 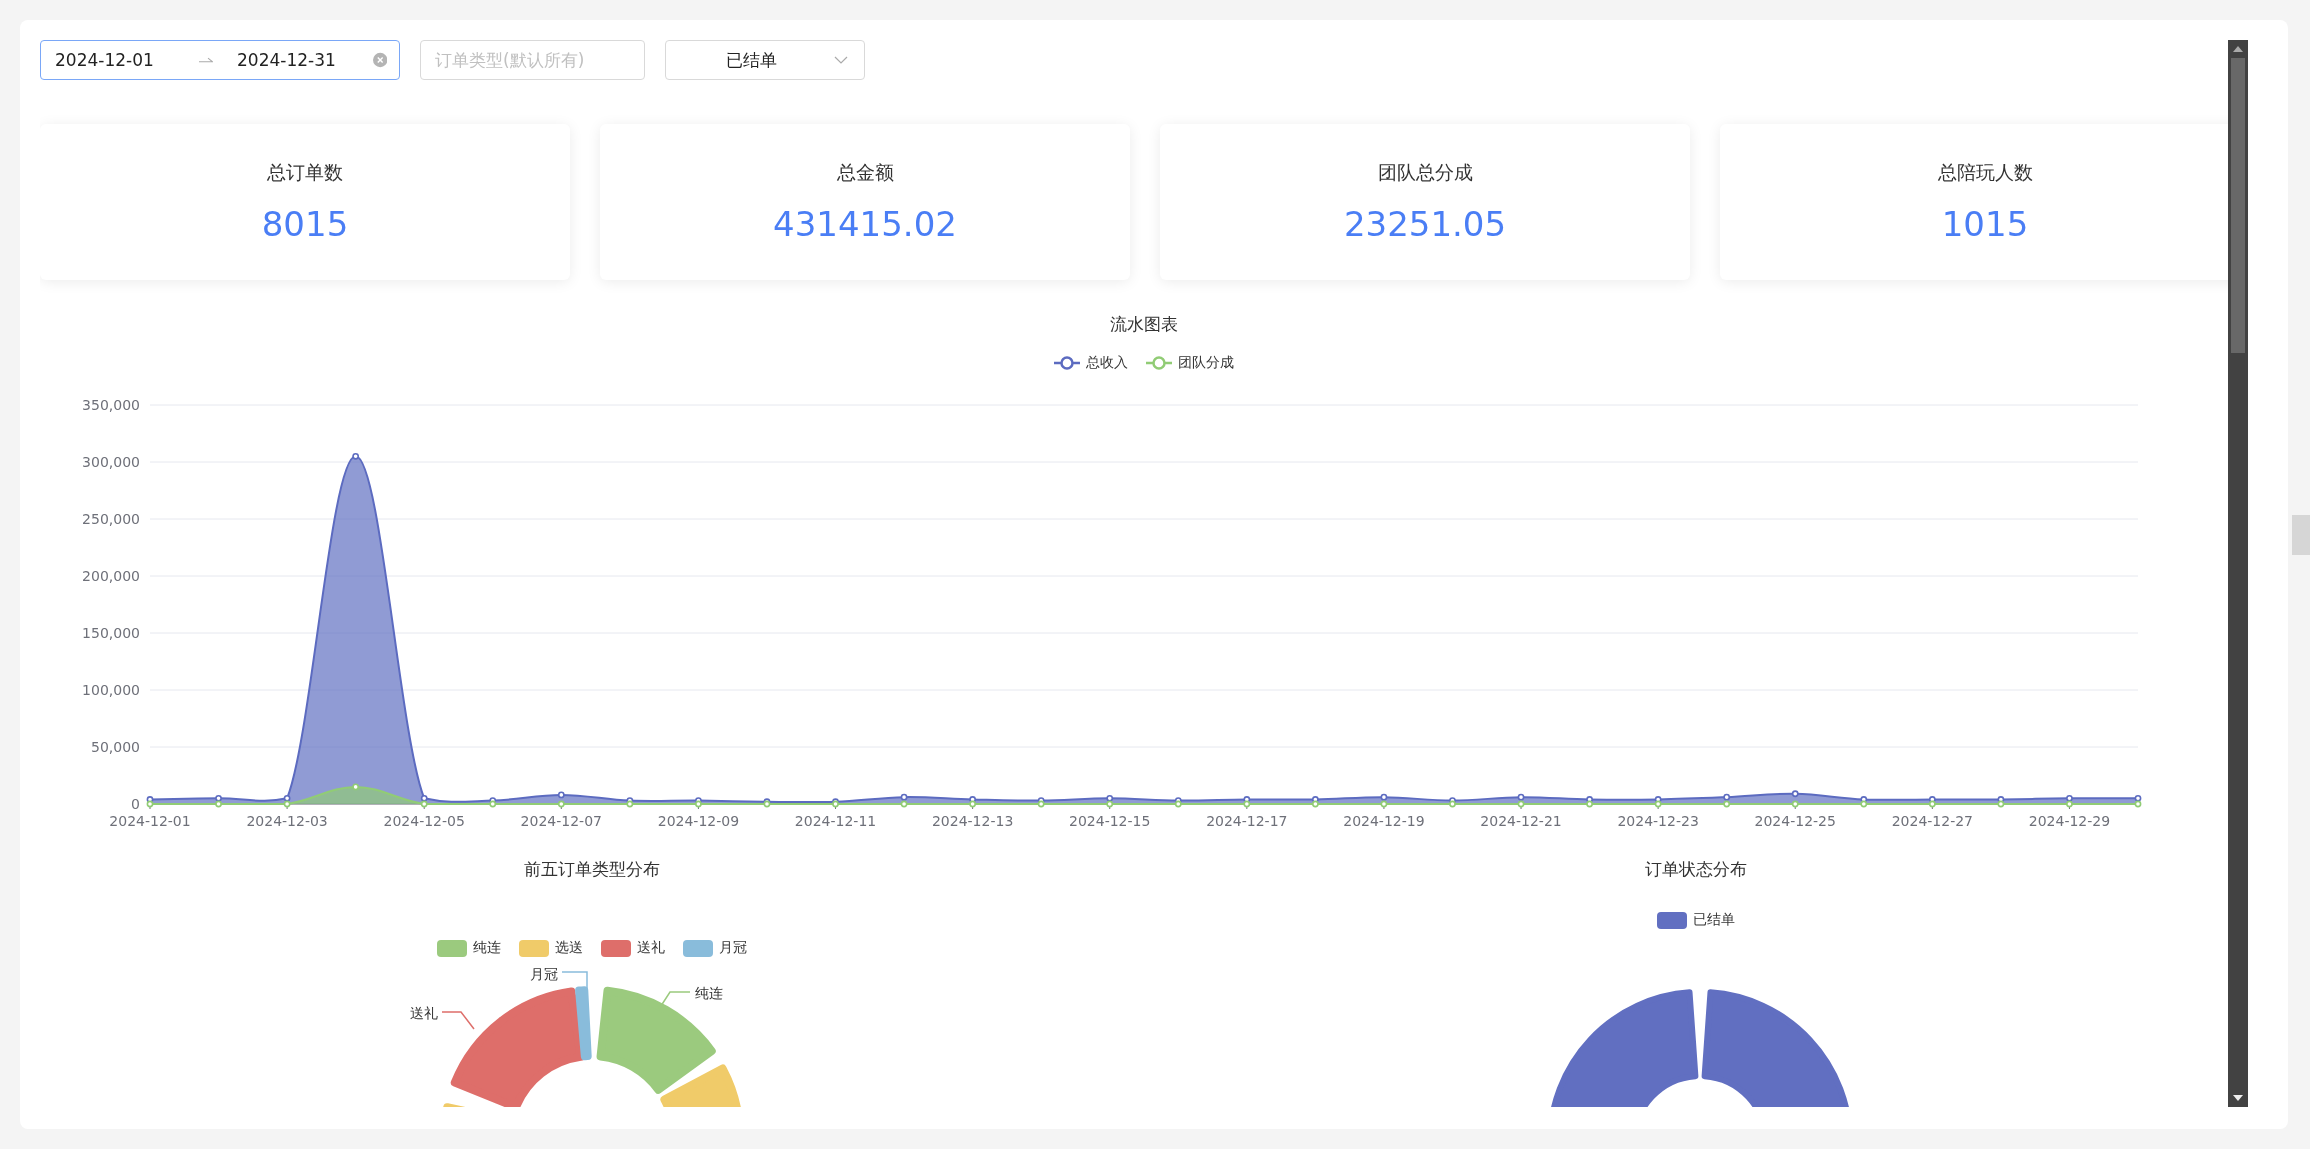 What do you see at coordinates (150, 821) in the screenshot?
I see `x-axis-label: 2024-12-01` at bounding box center [150, 821].